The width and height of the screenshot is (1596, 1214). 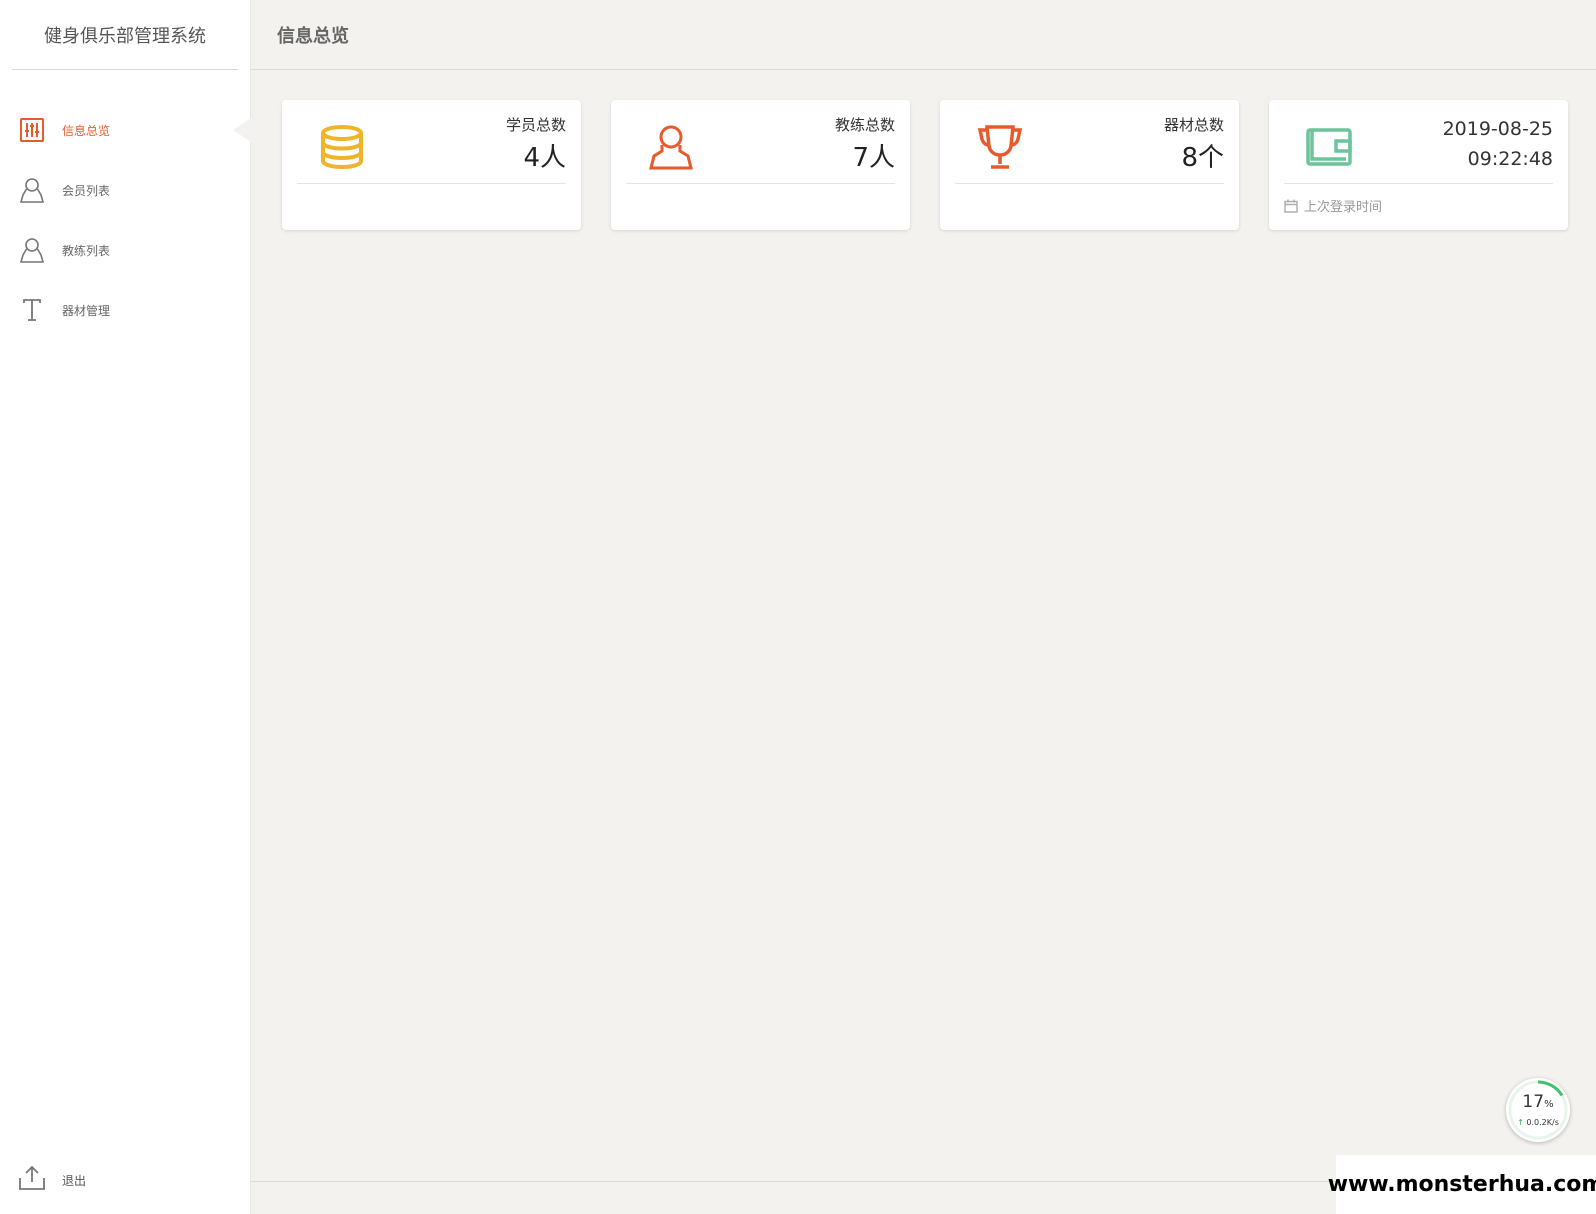 I want to click on sidebar-nav: 信息总览 会员列表 教练列表 器材管理, so click(x=125, y=220).